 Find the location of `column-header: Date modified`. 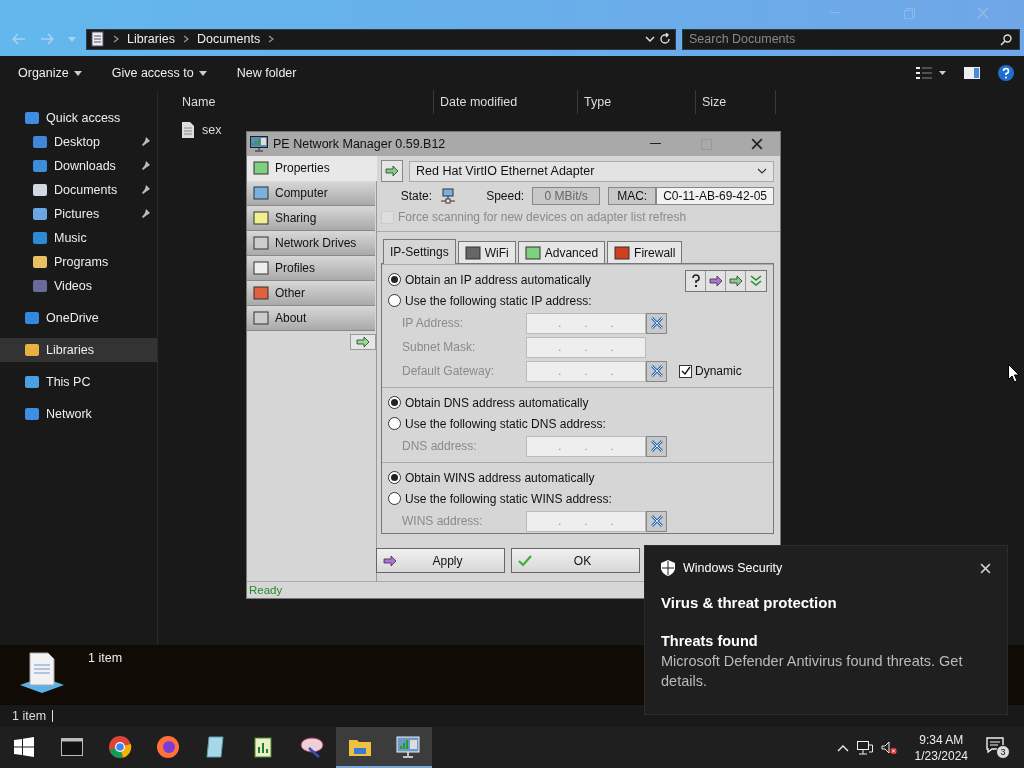

column-header: Date modified is located at coordinates (476, 102).